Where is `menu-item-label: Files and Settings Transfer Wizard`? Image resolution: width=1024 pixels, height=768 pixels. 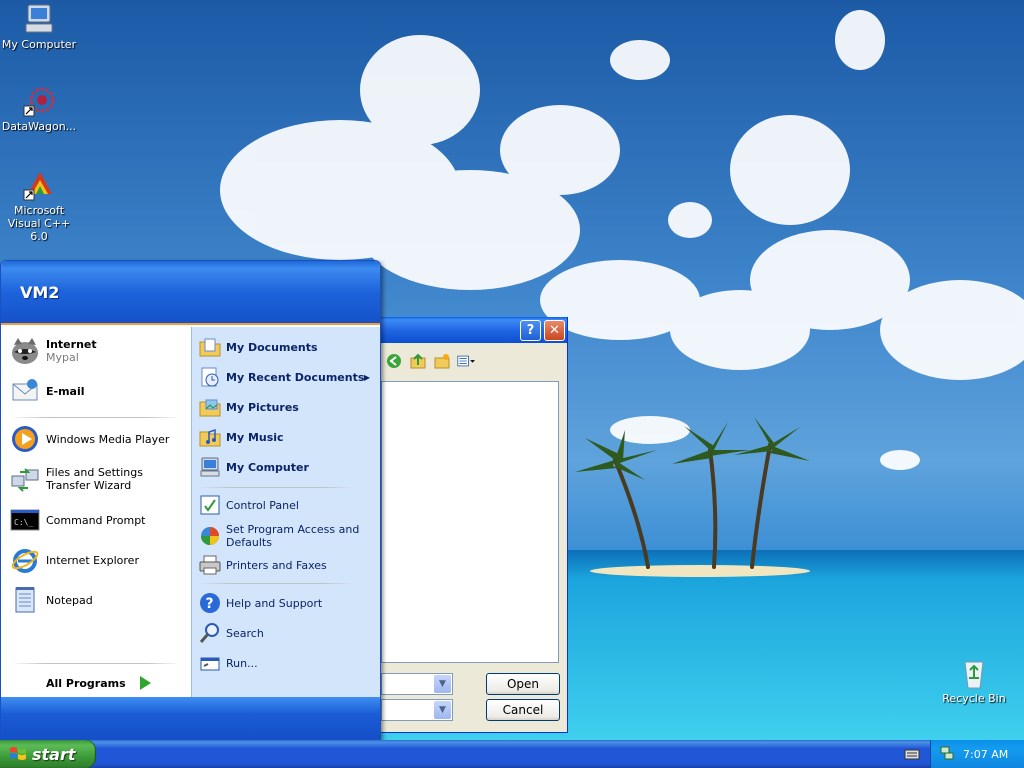 menu-item-label: Files and Settings Transfer Wizard is located at coordinates (94, 479).